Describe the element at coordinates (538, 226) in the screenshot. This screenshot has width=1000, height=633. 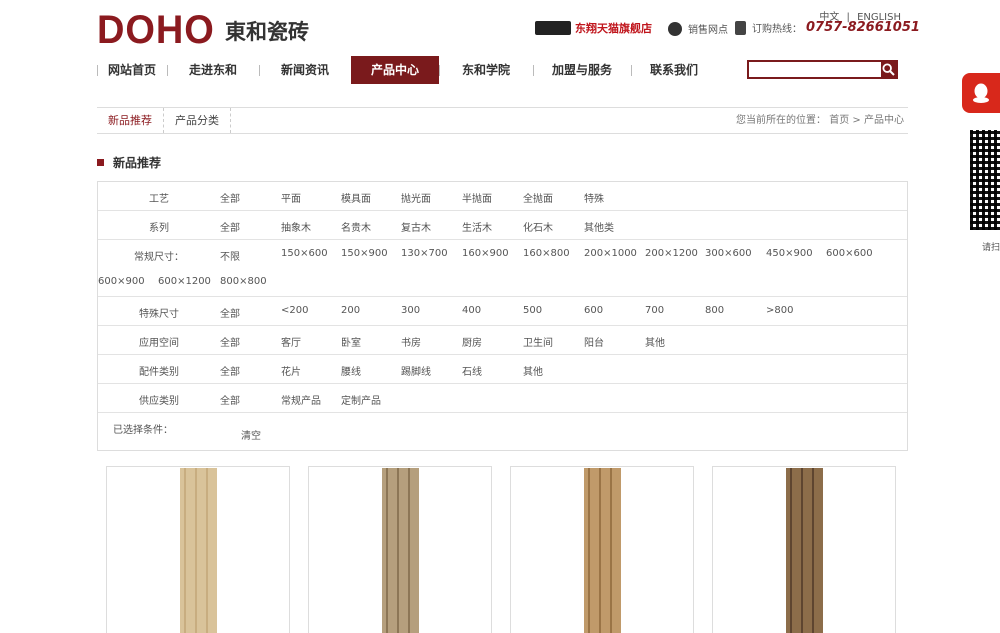
I see `filter-option: 化石木` at that location.